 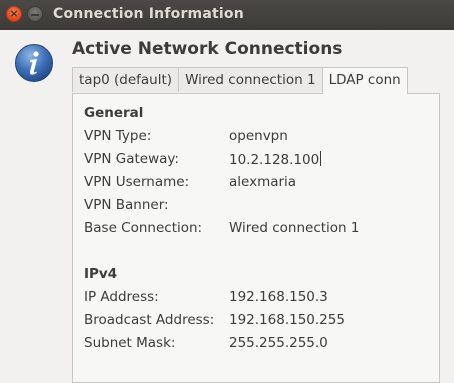 I want to click on ip-address-label: IP Address:, so click(x=121, y=297).